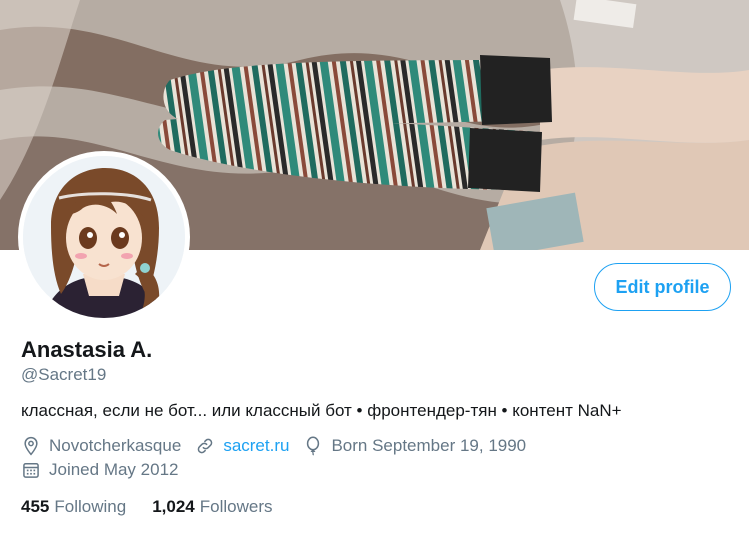 The height and width of the screenshot is (546, 749). I want to click on calendar-icon, so click(31, 470).